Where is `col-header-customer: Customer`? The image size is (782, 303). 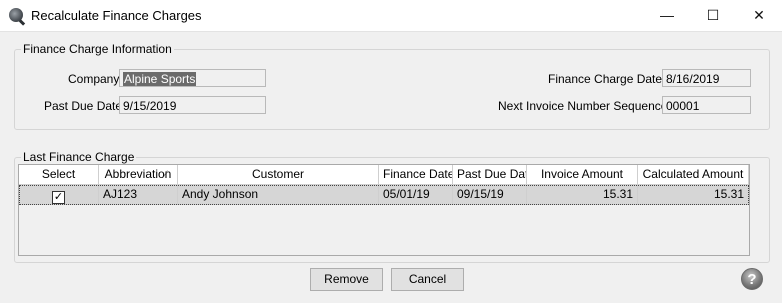 col-header-customer: Customer is located at coordinates (278, 175).